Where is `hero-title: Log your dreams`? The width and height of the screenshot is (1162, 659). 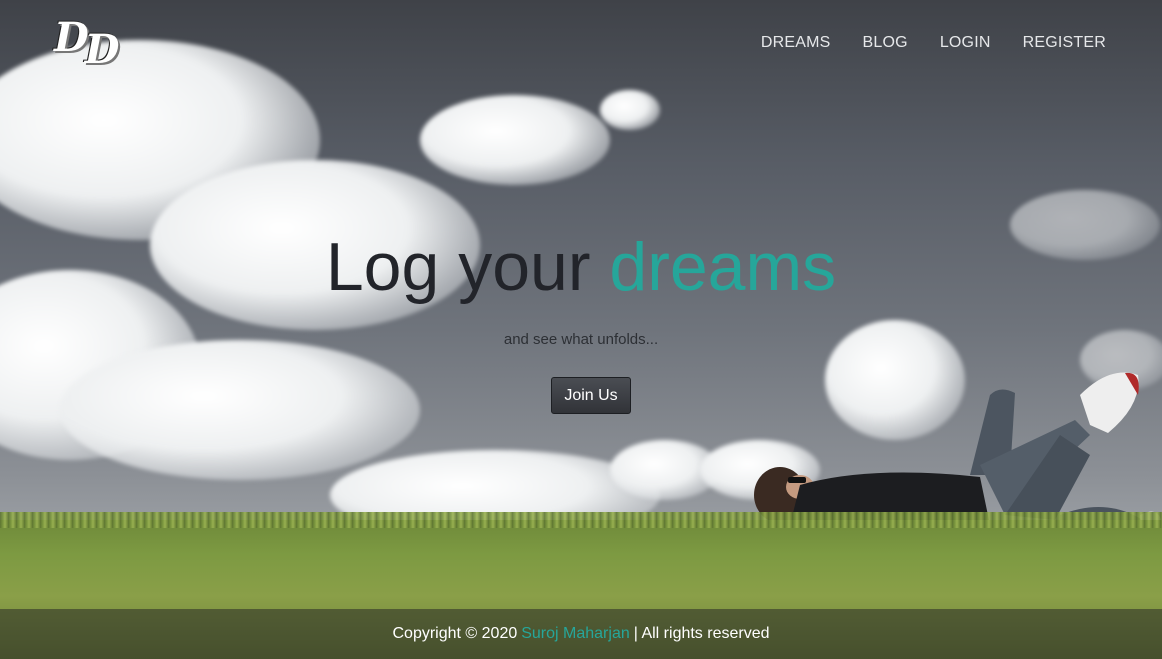 hero-title: Log your dreams is located at coordinates (581, 267).